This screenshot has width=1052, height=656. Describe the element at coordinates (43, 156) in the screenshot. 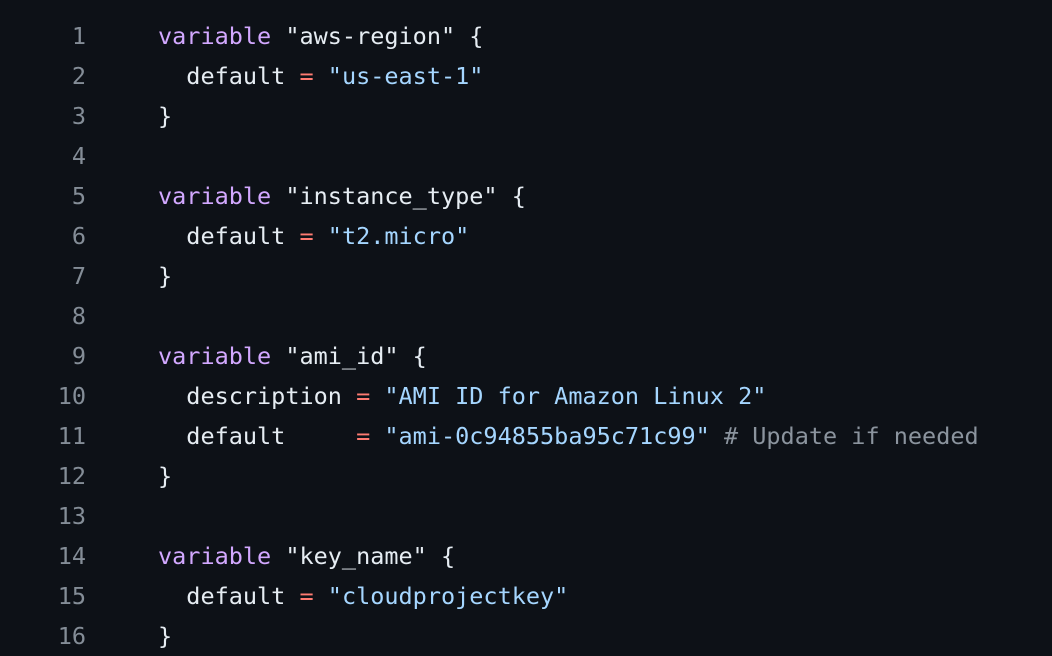

I see `line-number: 4` at that location.